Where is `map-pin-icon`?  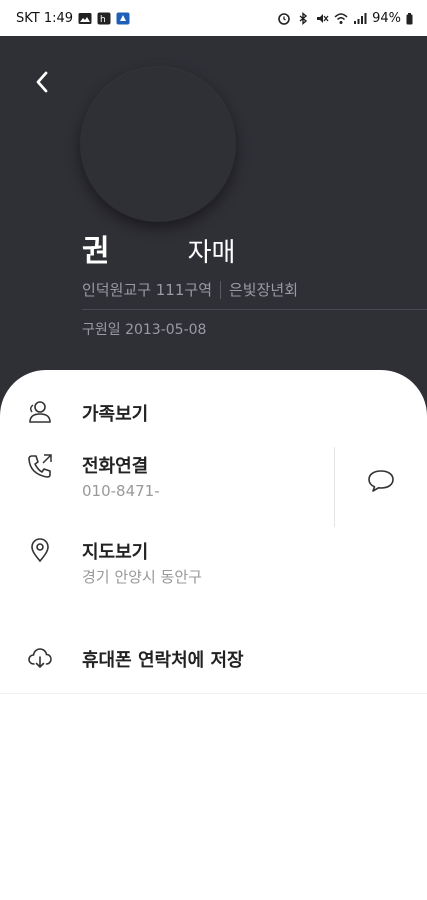 map-pin-icon is located at coordinates (40, 550).